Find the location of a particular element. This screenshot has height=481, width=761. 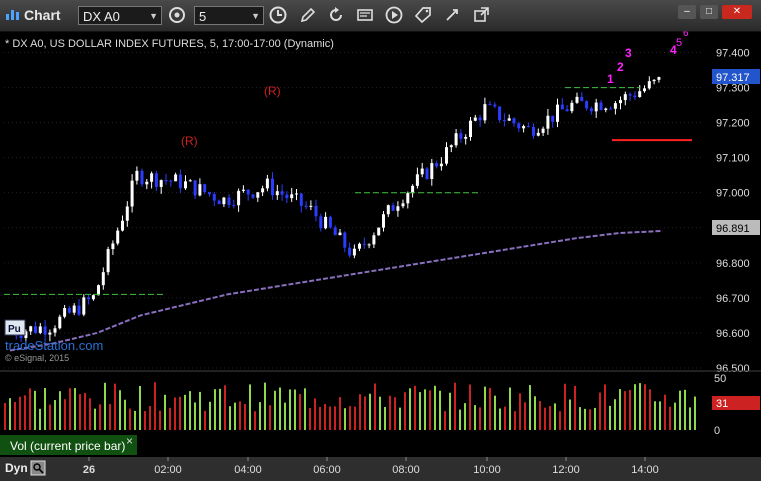

interval-input: 5 ▼ is located at coordinates (229, 15).